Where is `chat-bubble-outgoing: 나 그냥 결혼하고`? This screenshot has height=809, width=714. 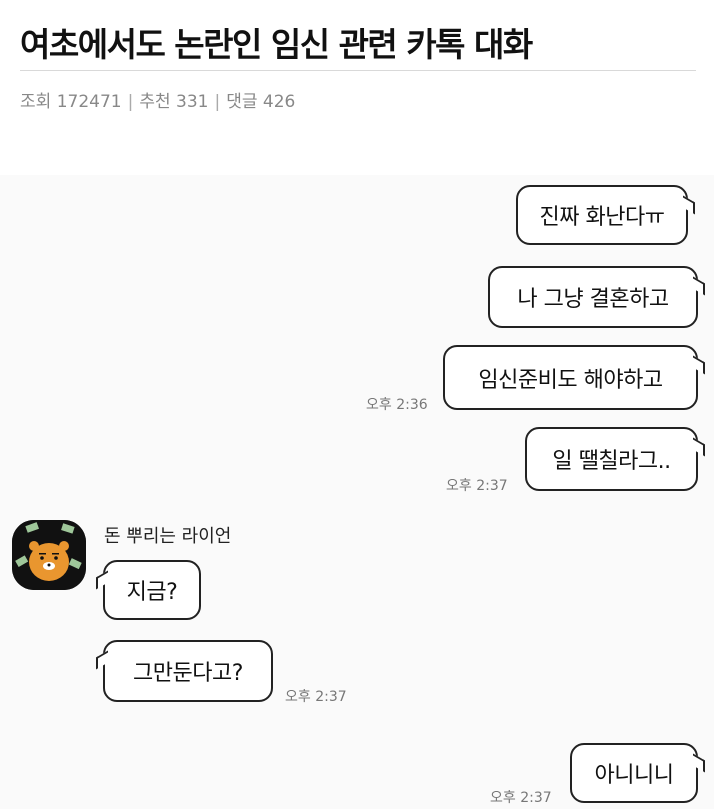
chat-bubble-outgoing: 나 그냥 결혼하고 is located at coordinates (593, 297).